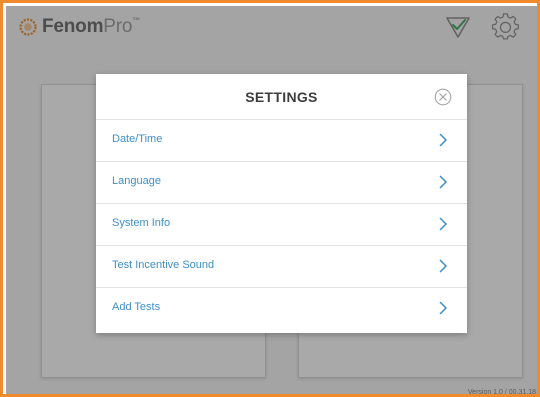 The width and height of the screenshot is (540, 397). What do you see at coordinates (443, 97) in the screenshot?
I see `close-icon` at bounding box center [443, 97].